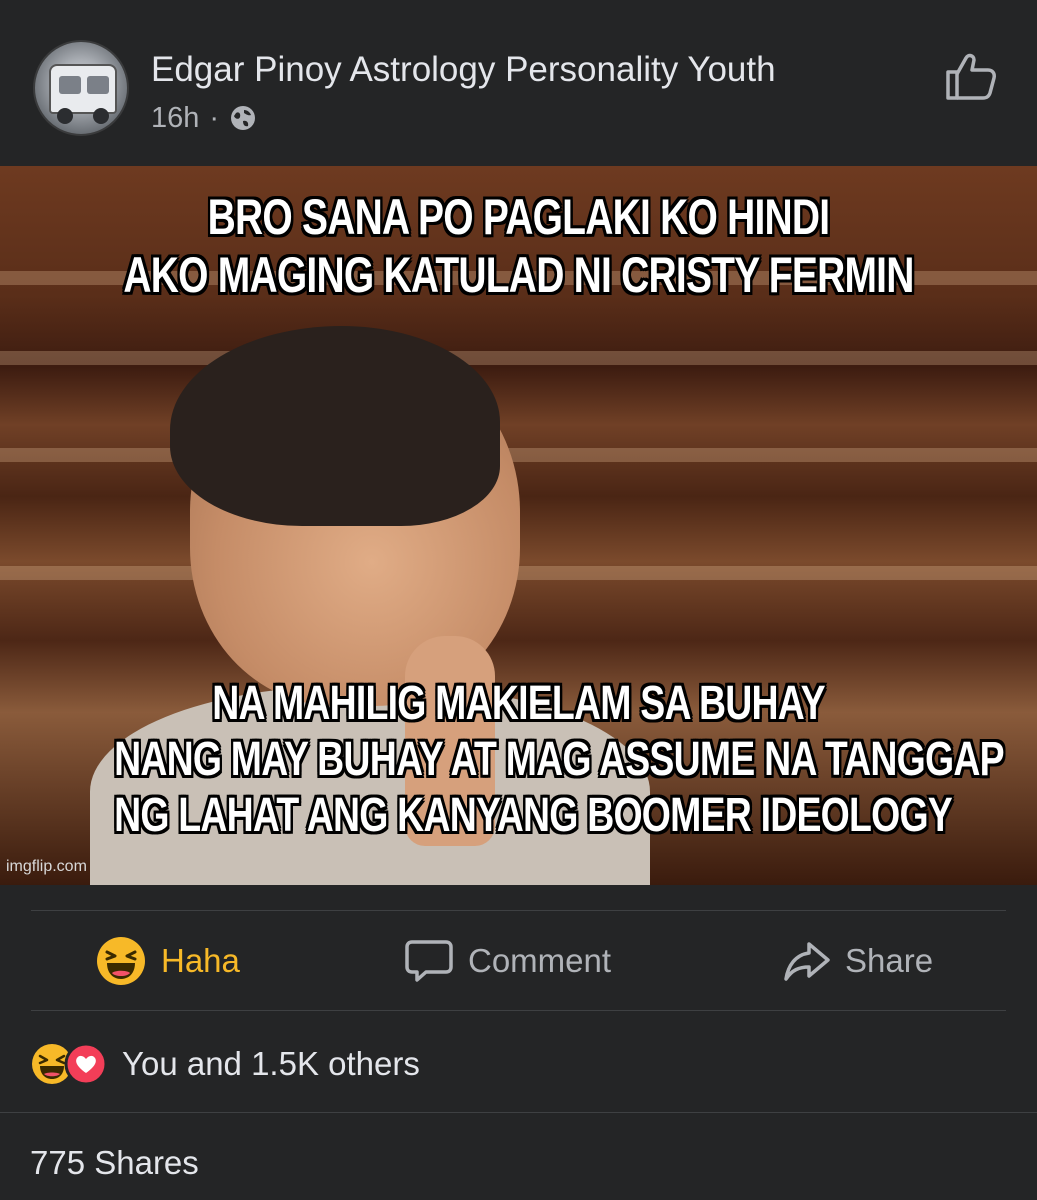  Describe the element at coordinates (463, 70) in the screenshot. I see `page-name: Edgar Pinoy Astrology Personality Youth` at that location.